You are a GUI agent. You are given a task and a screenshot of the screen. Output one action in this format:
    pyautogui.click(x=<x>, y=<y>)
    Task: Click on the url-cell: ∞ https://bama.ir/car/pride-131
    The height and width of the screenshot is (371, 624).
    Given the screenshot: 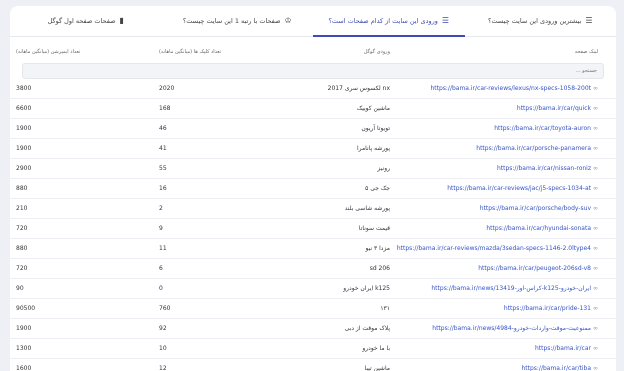 What is the action you would take?
    pyautogui.click(x=506, y=308)
    